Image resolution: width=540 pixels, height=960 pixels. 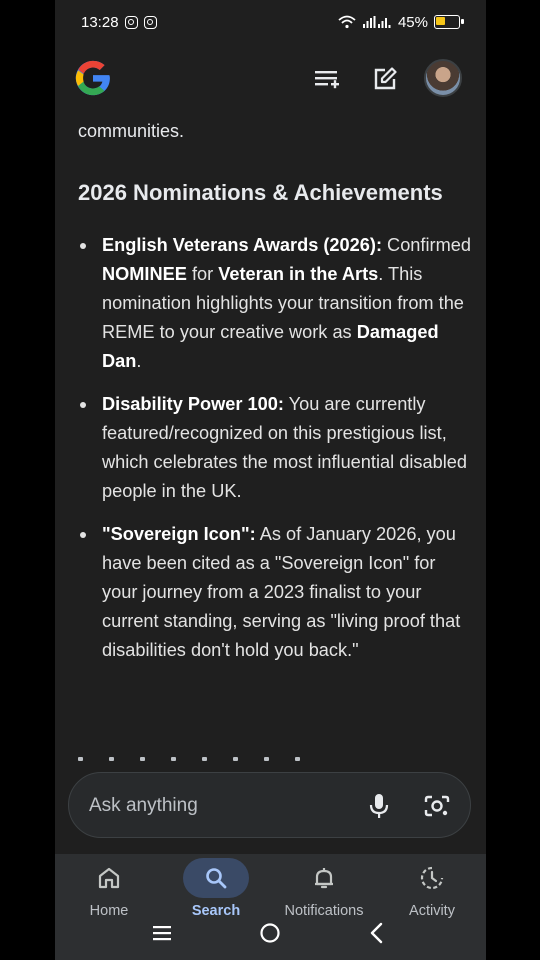 What do you see at coordinates (440, 21) in the screenshot?
I see `battery-fill` at bounding box center [440, 21].